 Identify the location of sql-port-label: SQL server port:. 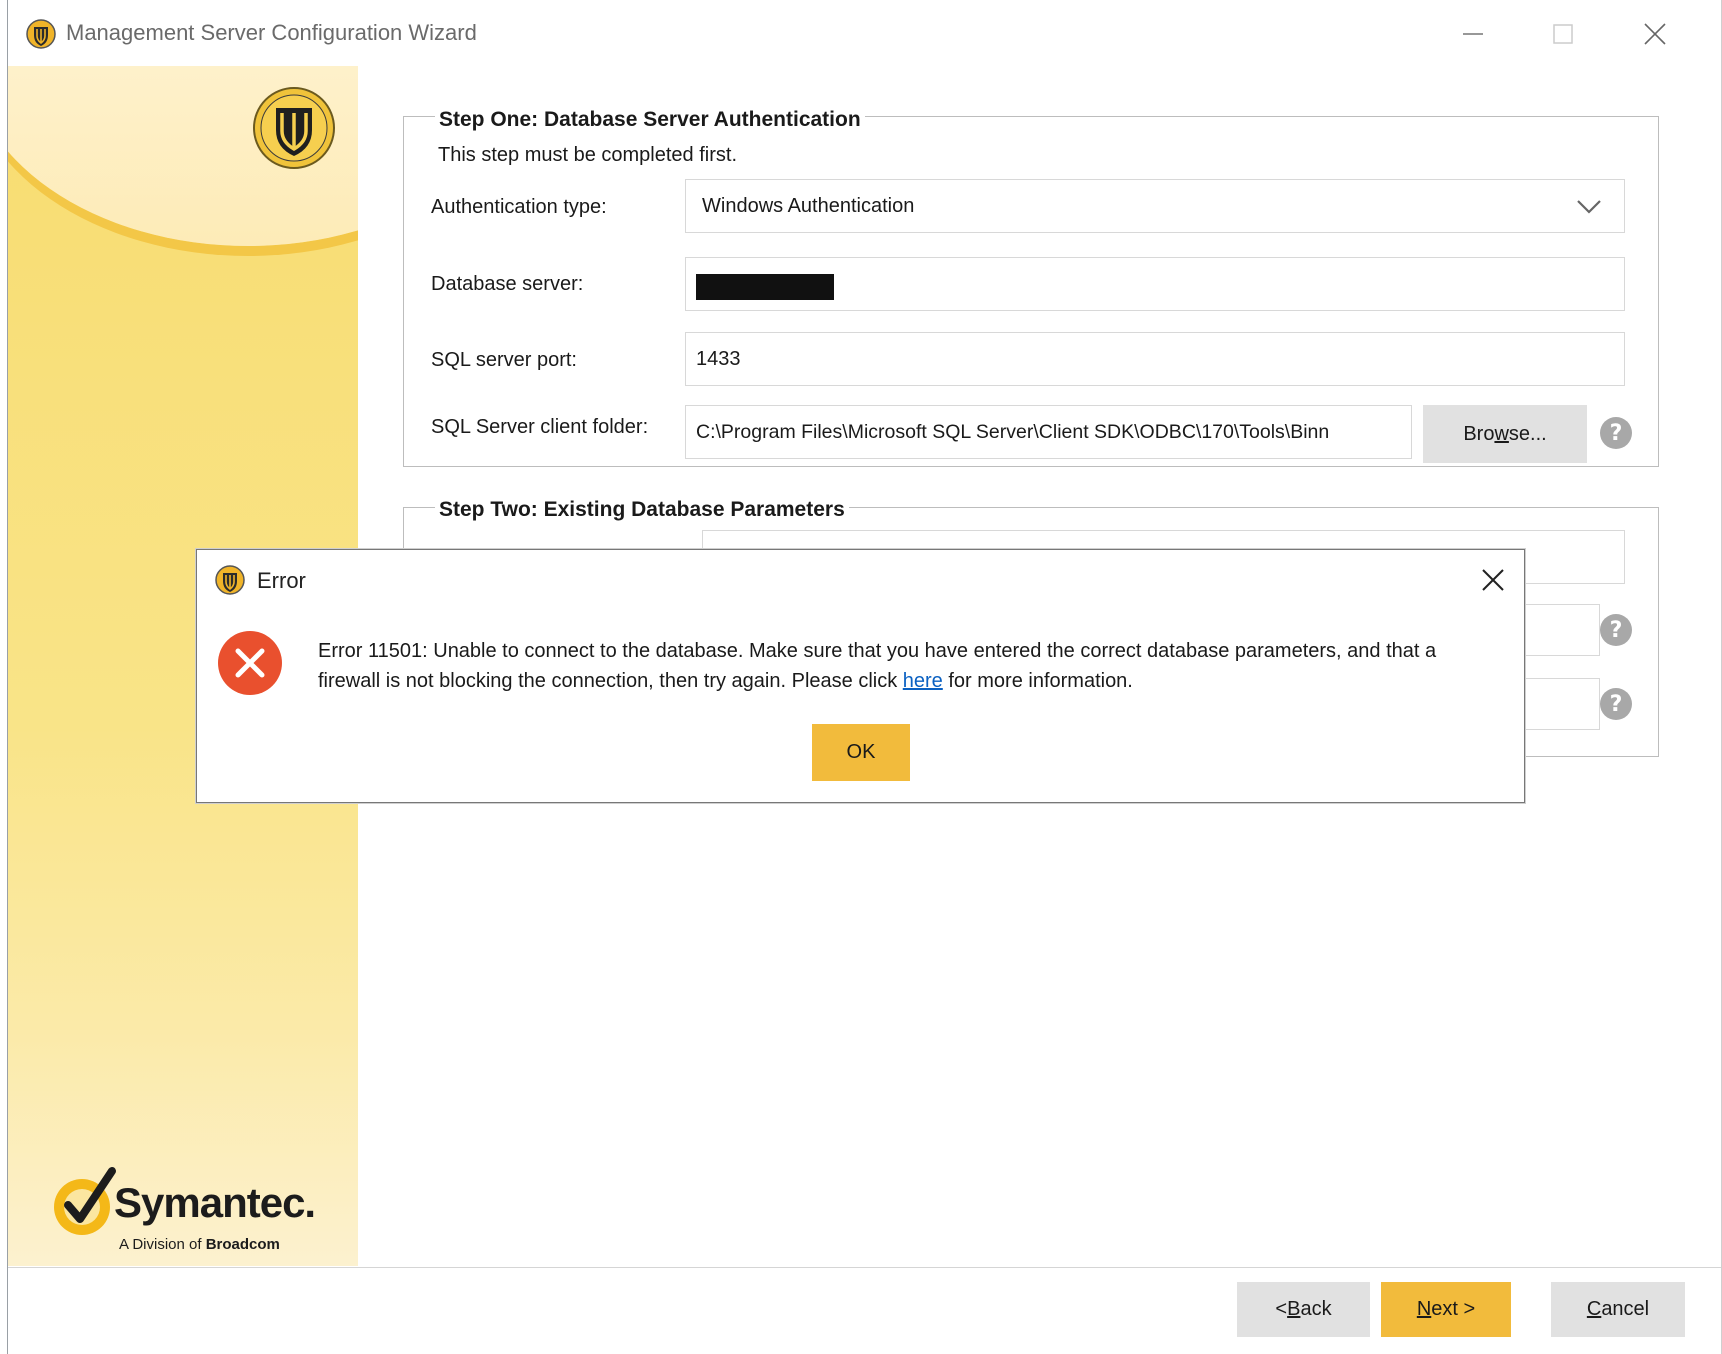
(504, 360).